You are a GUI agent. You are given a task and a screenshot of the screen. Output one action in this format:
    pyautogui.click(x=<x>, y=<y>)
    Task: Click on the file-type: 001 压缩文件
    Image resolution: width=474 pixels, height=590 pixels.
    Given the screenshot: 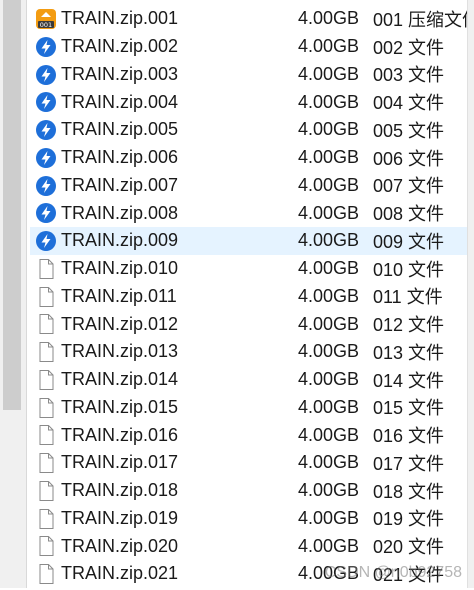 What is the action you would take?
    pyautogui.click(x=420, y=19)
    